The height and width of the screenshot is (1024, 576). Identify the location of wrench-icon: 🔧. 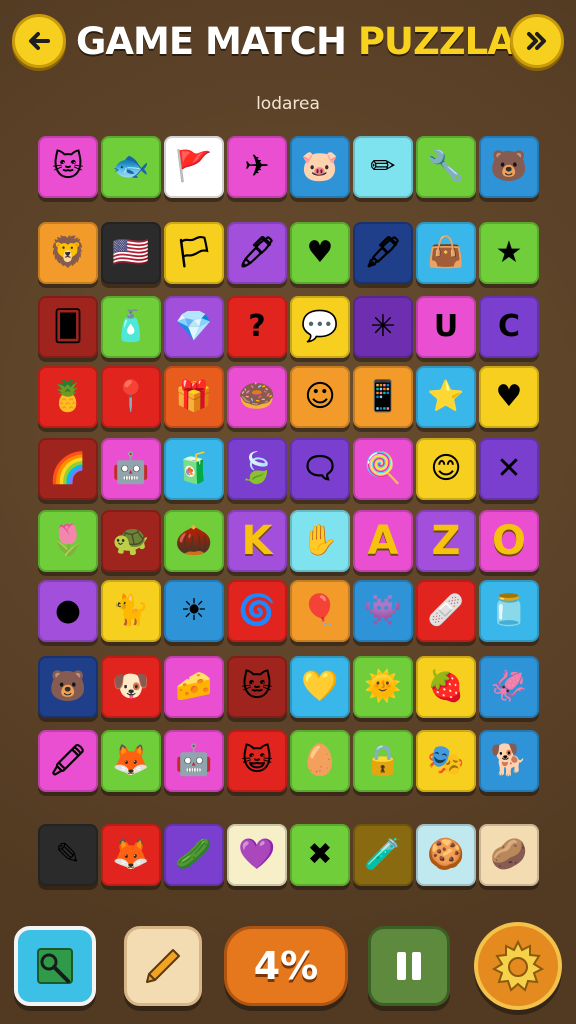
(446, 166).